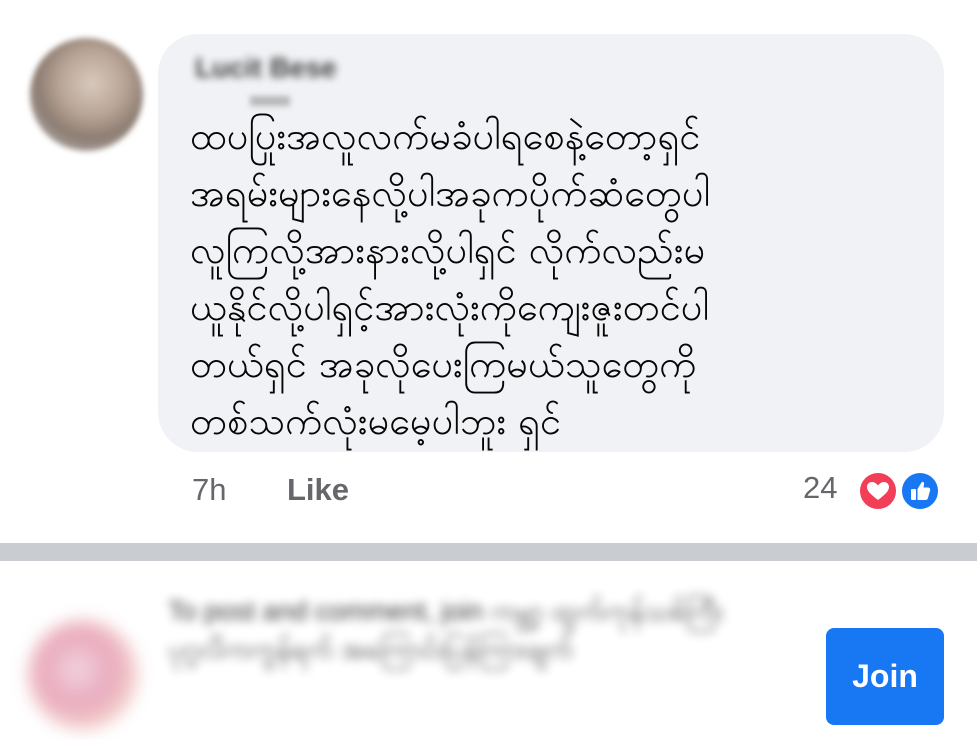 This screenshot has width=977, height=740. Describe the element at coordinates (266, 68) in the screenshot. I see `comment-author-name: Lucit Bese` at that location.